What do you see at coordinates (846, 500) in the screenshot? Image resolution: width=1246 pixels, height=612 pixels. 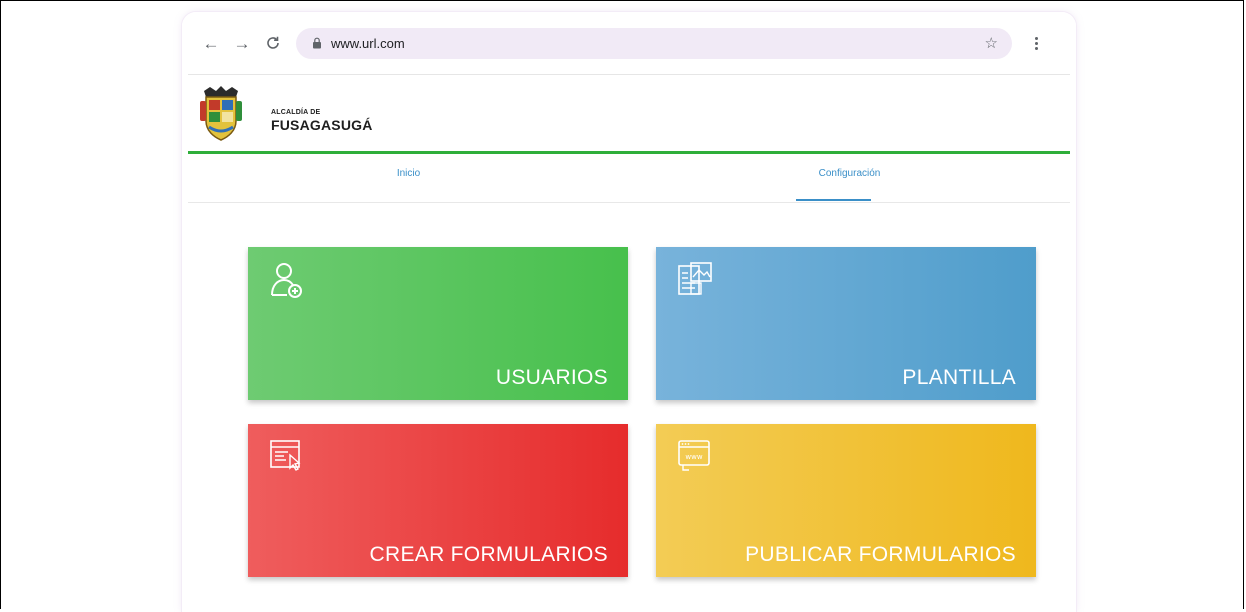 I see `tile-publicar-formularios: www PUBLICAR FORMULARIOS` at bounding box center [846, 500].